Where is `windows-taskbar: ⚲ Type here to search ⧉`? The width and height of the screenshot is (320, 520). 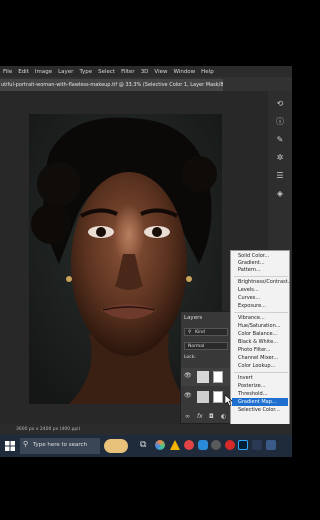
windows-taskbar: ⚲ Type here to search ⧉ is located at coordinates (146, 446).